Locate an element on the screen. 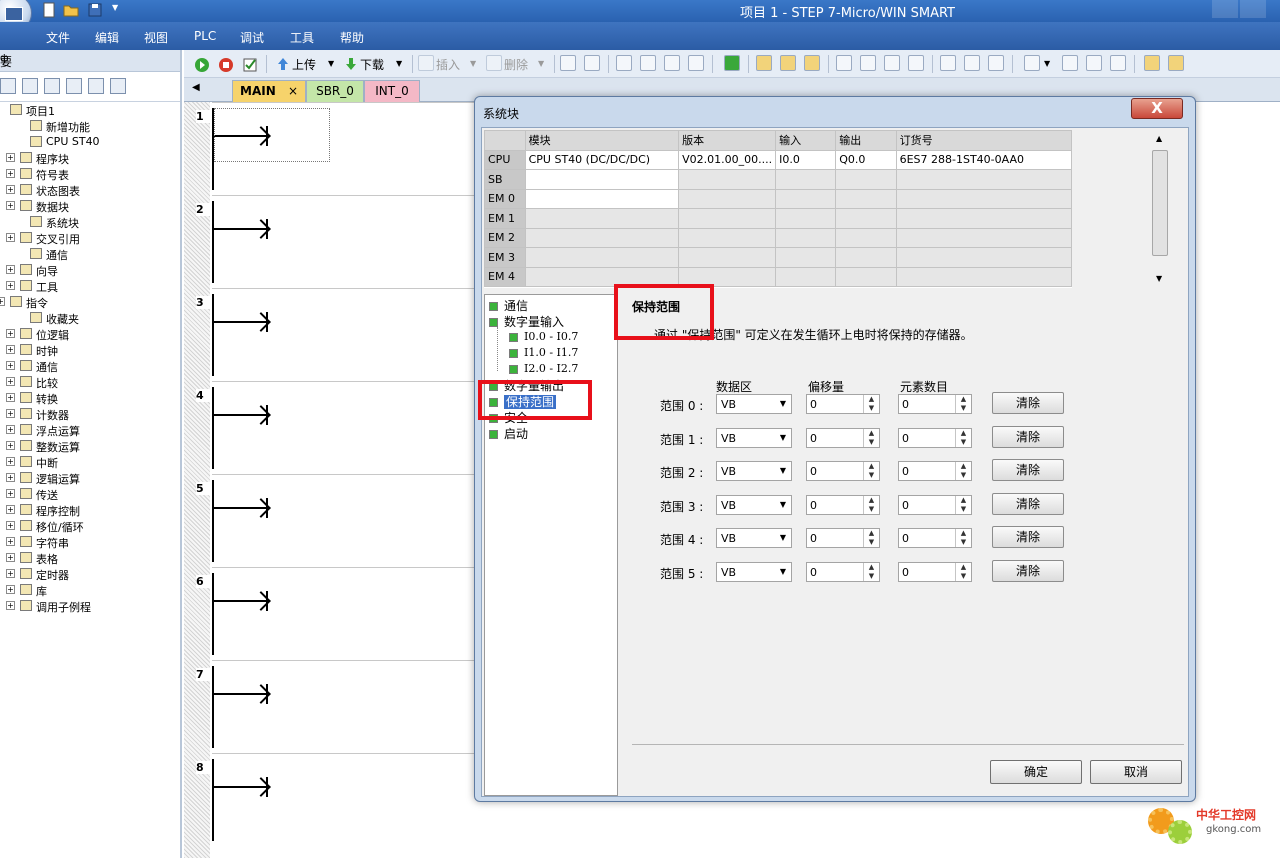 This screenshot has width=1280, height=858. table-row: EM 2 is located at coordinates (778, 237).